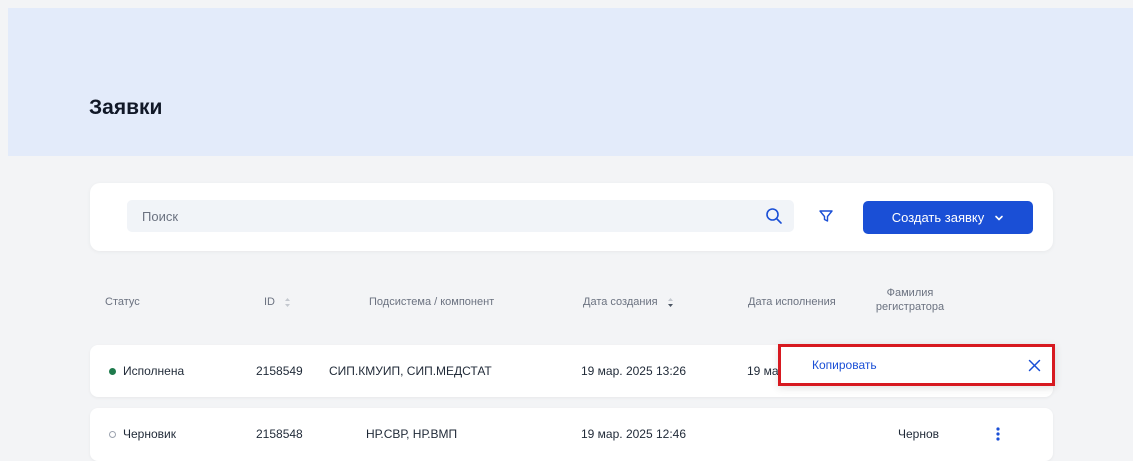 This screenshot has width=1133, height=461. I want to click on status-cell: Черновик, so click(142, 434).